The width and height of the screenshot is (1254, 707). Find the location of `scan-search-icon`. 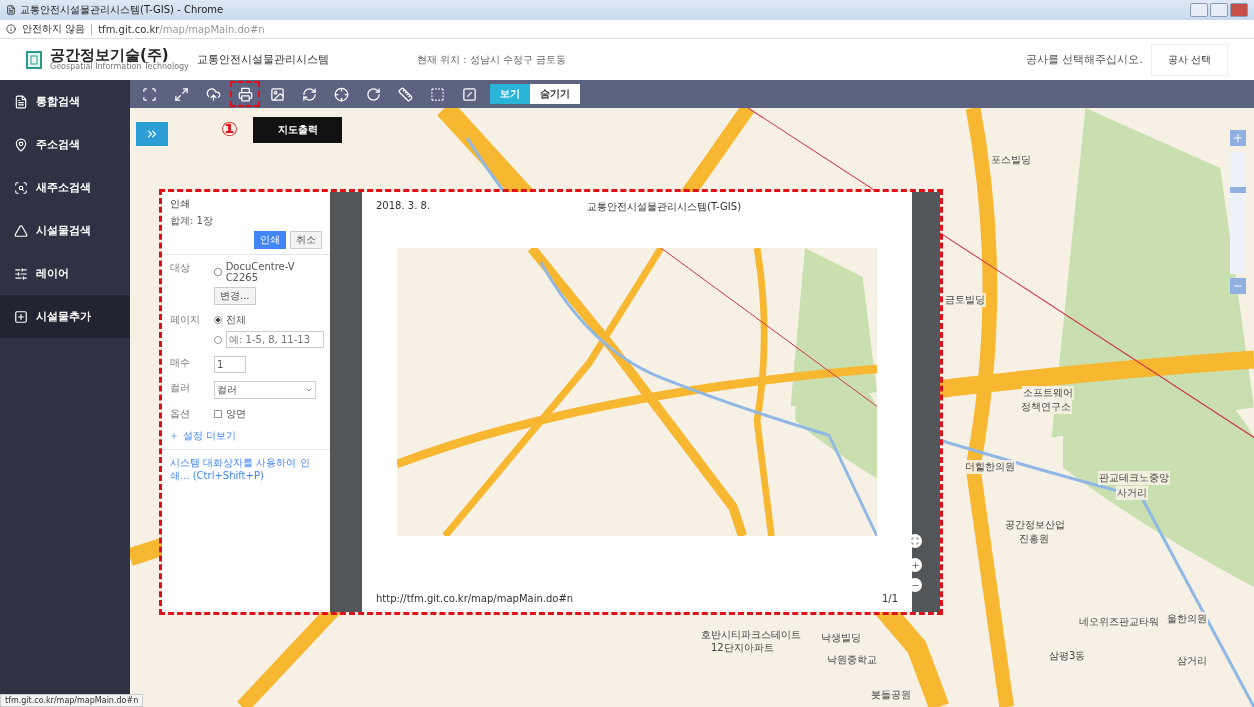

scan-search-icon is located at coordinates (21, 187).